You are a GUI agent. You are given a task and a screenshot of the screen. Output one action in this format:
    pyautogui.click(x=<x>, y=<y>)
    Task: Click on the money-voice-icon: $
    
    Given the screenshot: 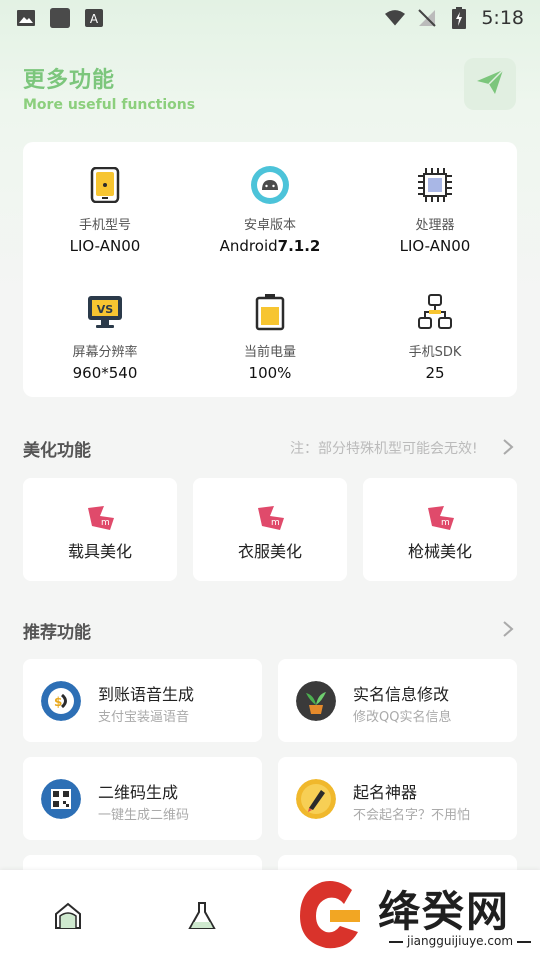 What is the action you would take?
    pyautogui.click(x=61, y=701)
    